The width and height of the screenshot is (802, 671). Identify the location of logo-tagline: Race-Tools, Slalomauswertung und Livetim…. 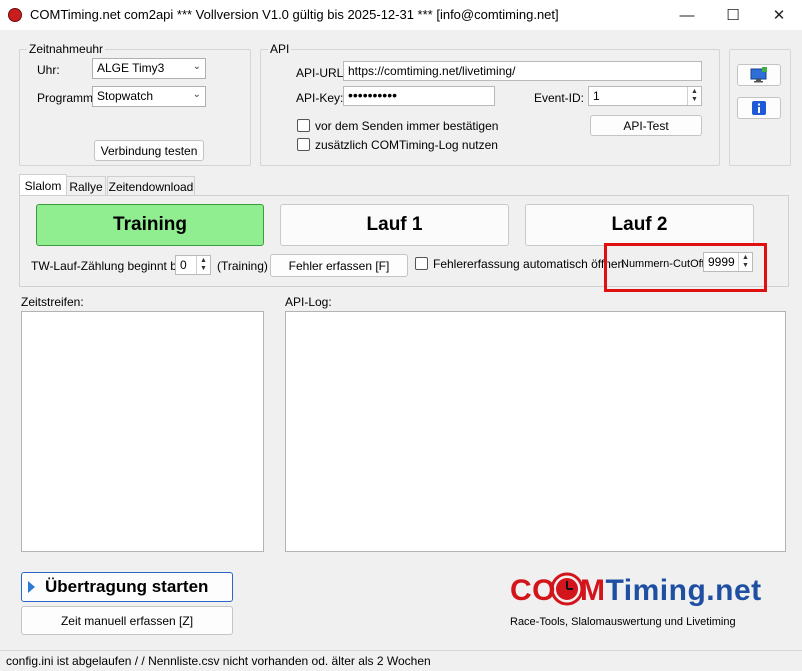
(623, 622).